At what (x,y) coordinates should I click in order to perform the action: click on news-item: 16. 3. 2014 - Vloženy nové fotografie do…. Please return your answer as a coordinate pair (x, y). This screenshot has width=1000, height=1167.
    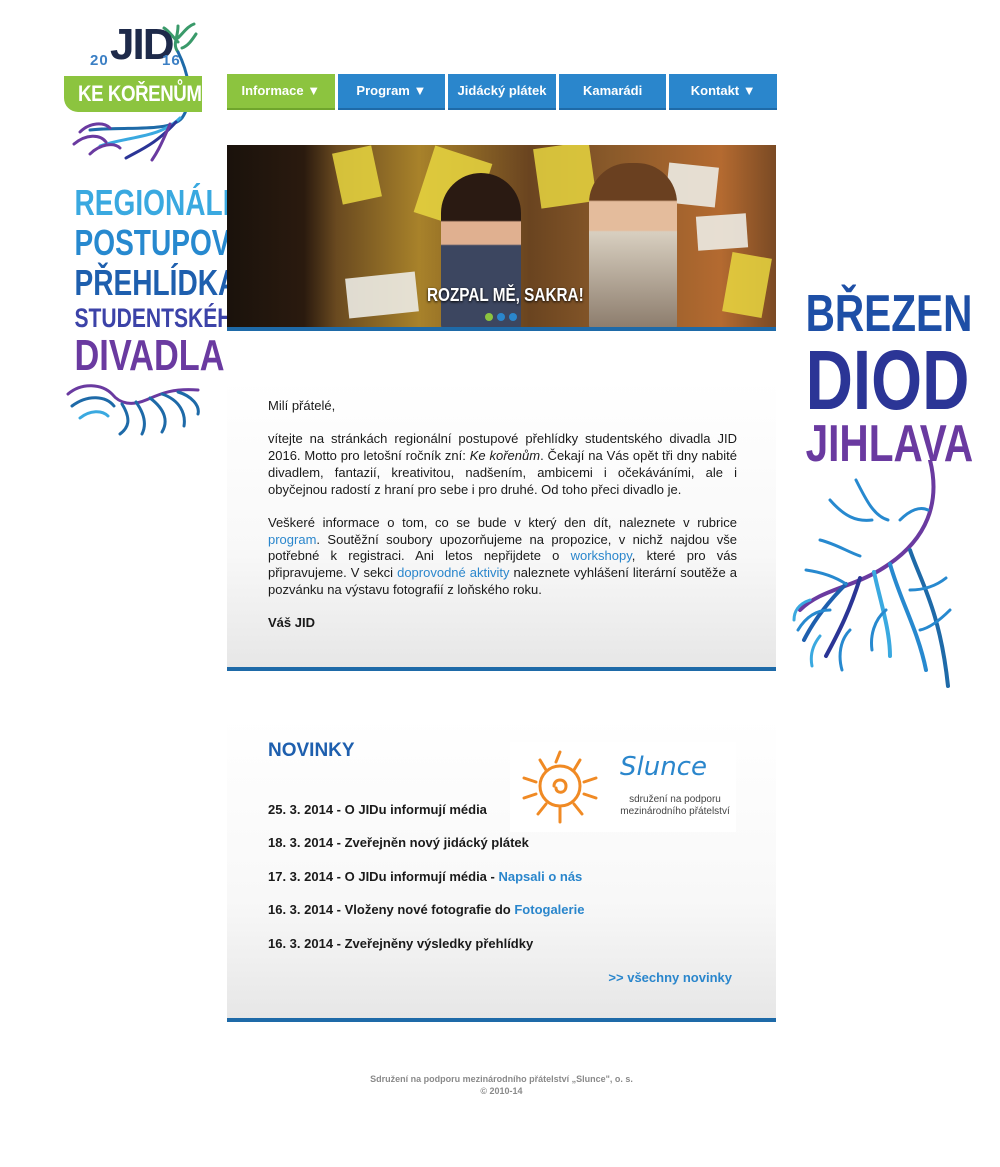
    Looking at the image, I should click on (426, 918).